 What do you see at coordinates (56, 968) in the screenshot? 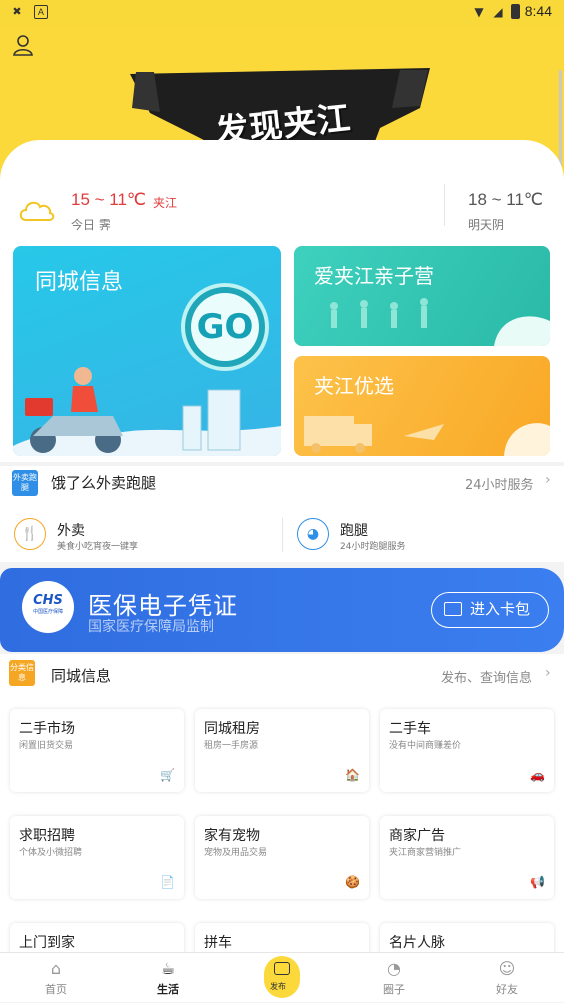
I see `home-icon: ⌂` at bounding box center [56, 968].